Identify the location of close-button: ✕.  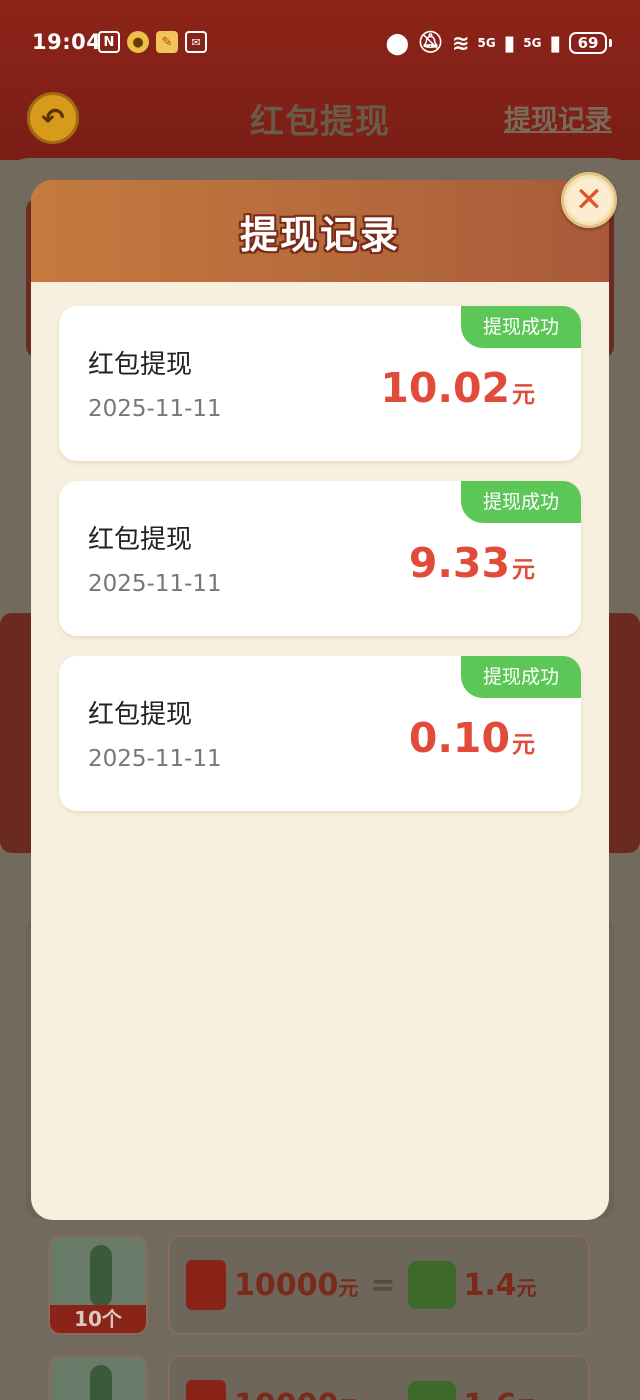
(589, 200).